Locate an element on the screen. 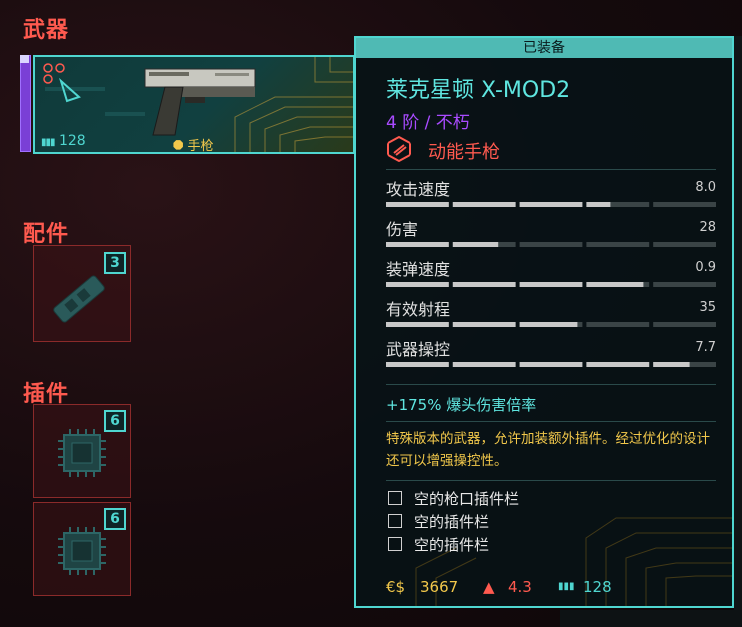  stat-row: 伤害 28 is located at coordinates (551, 234).